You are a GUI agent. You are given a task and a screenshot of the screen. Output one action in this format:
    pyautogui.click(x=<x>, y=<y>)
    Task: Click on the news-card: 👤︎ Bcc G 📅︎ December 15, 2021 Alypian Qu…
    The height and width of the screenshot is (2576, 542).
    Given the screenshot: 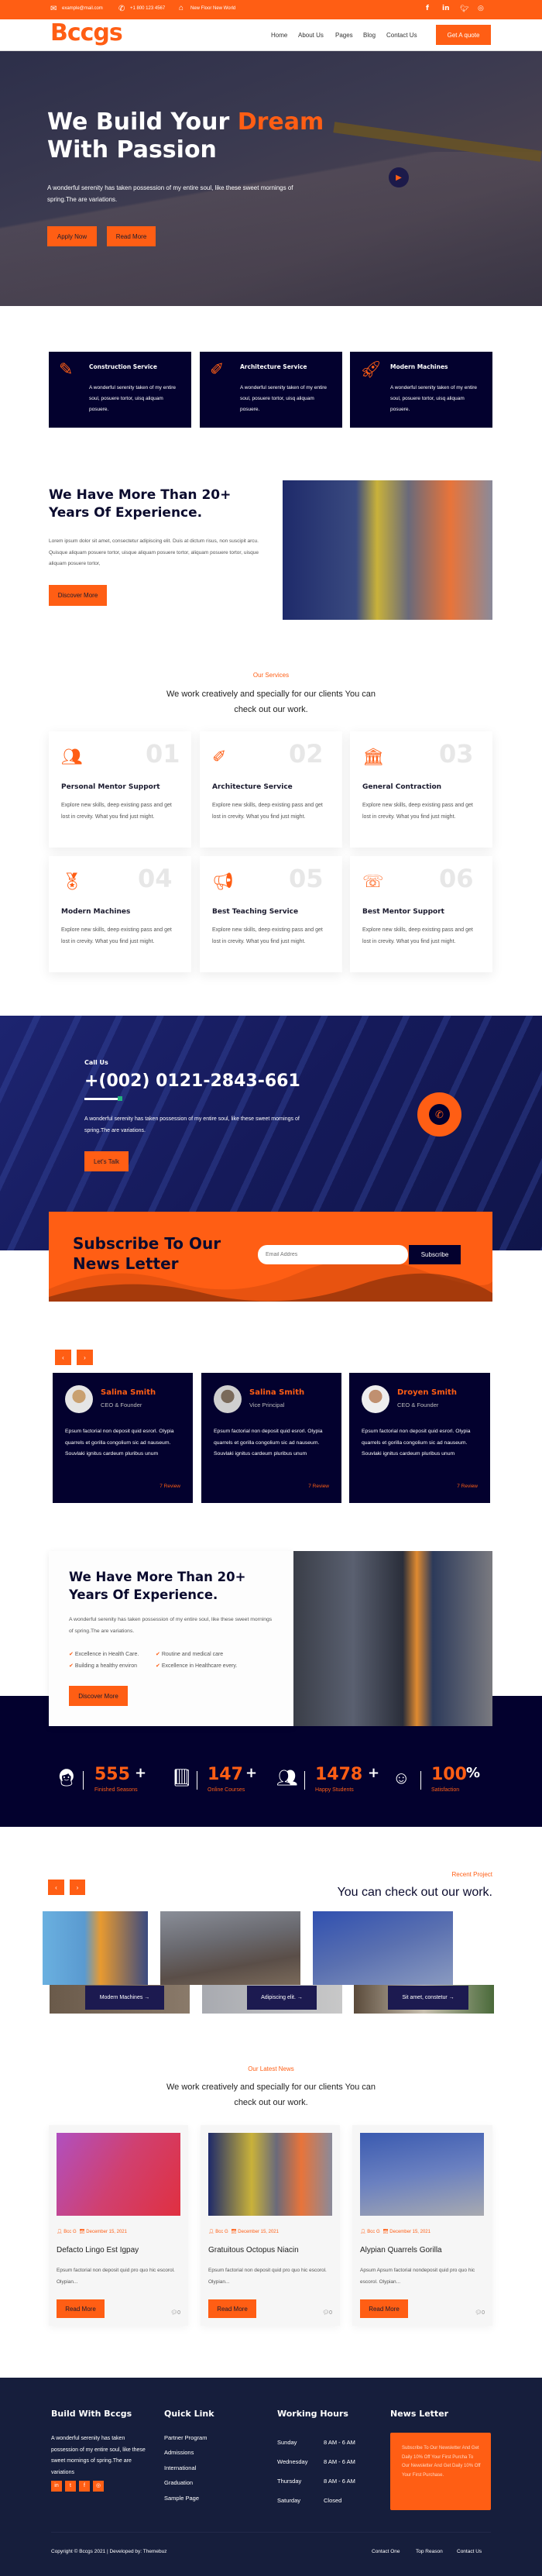 What is the action you would take?
    pyautogui.click(x=422, y=2225)
    